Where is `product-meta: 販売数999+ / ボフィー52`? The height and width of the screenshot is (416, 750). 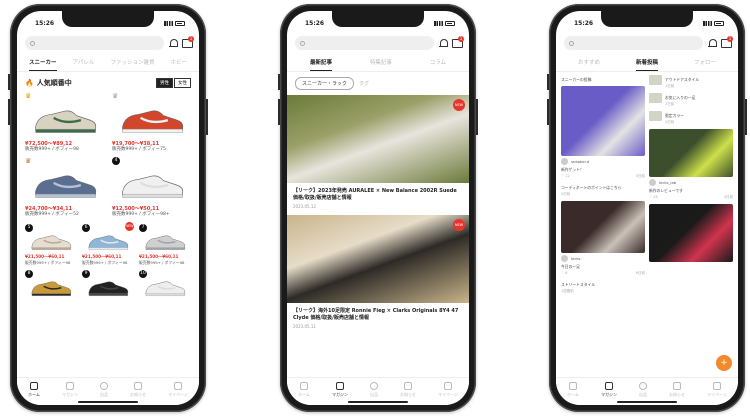
product-meta: 販売数999+ / ボフィー52 is located at coordinates (52, 214).